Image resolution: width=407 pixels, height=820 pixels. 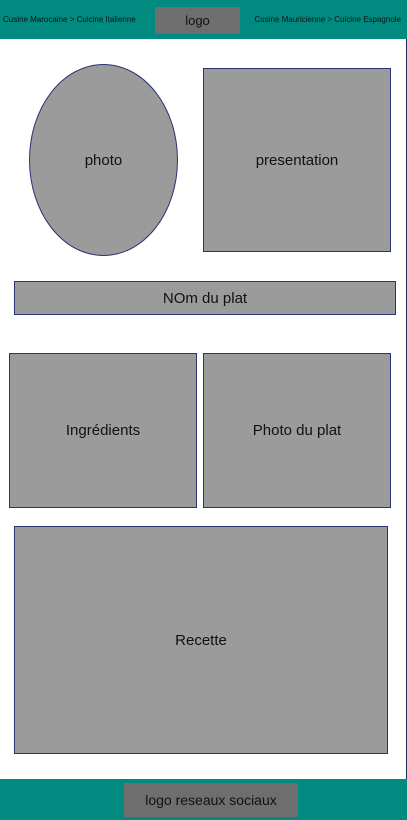 I want to click on ingredients-block: Ingrédients, so click(x=103, y=430).